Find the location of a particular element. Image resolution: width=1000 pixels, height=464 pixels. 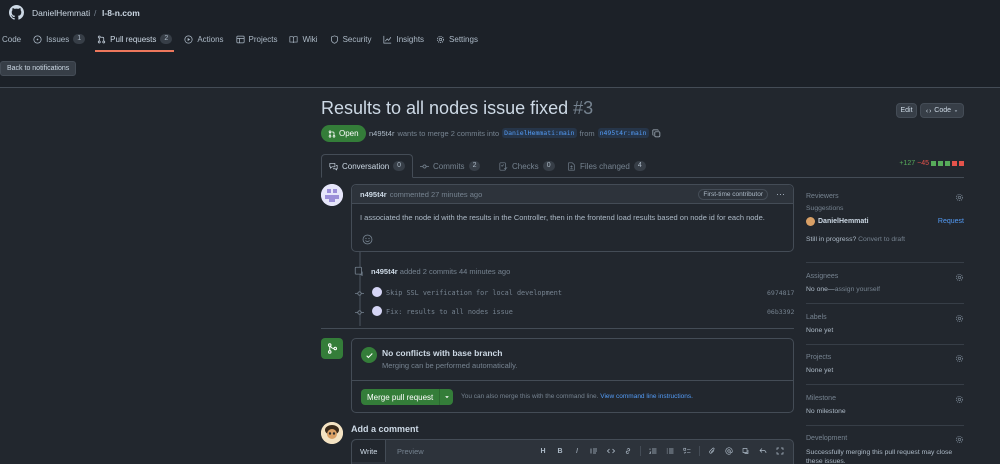

git-pull-request-icon is located at coordinates (332, 133).